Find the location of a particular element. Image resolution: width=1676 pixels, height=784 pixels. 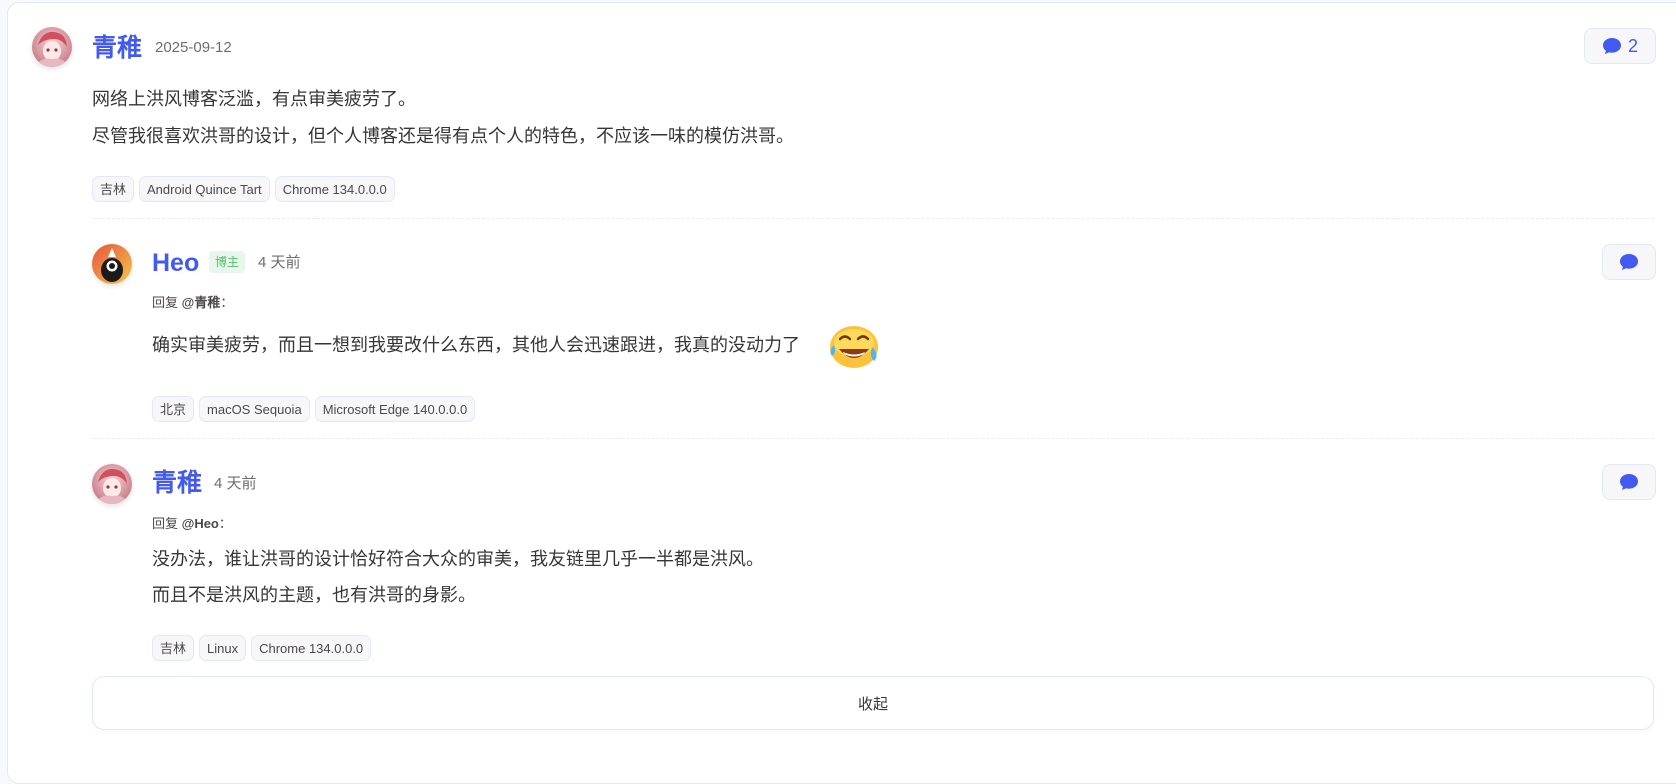

os-tag: Linux is located at coordinates (223, 648).